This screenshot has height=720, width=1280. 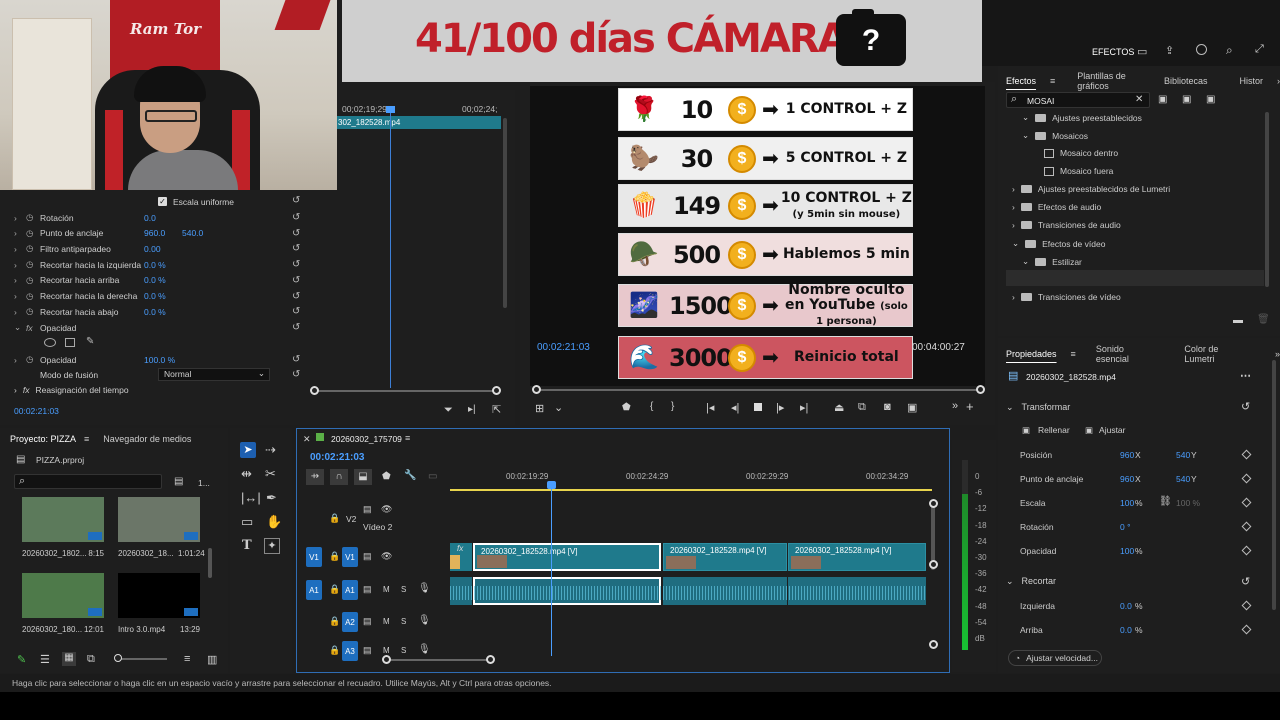 I want to click on a3-solo: S, so click(x=403, y=650).